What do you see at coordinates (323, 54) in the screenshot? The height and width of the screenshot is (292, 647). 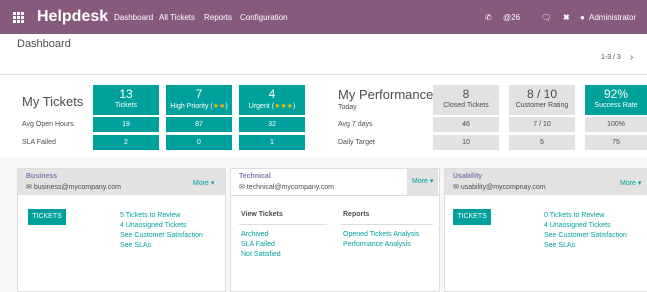 I see `control-panel: Dashboard 1-3 / 3 ›` at bounding box center [323, 54].